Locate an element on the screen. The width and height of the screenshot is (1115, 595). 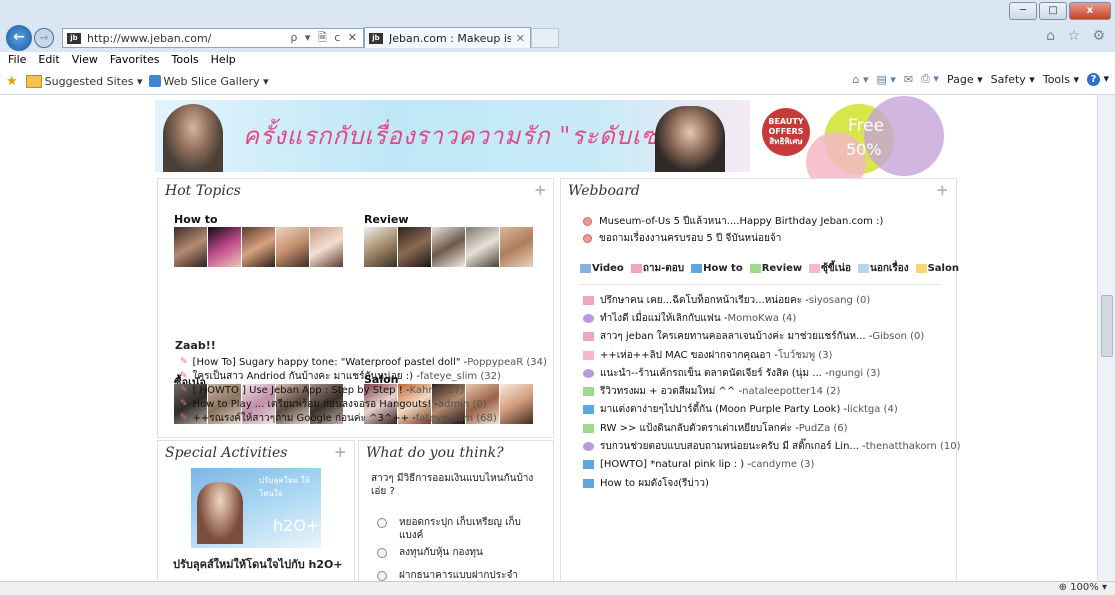
category-how-to: How to is located at coordinates (717, 268).